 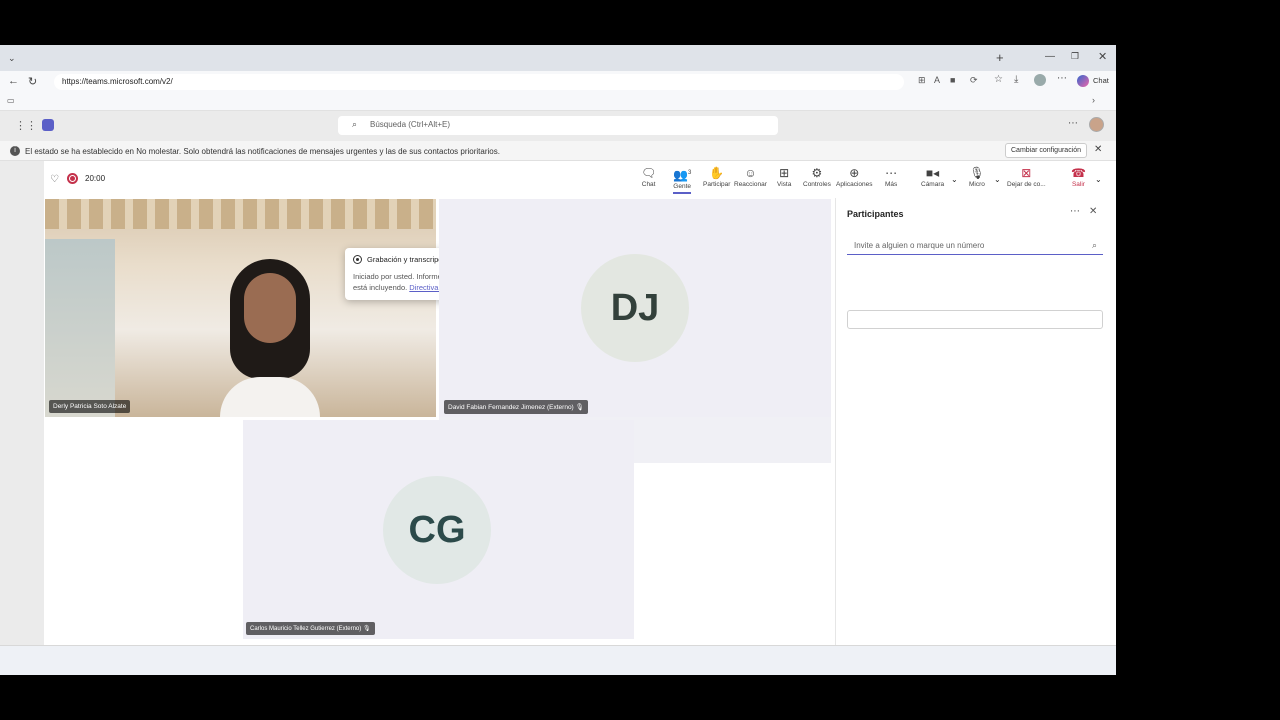 What do you see at coordinates (366, 629) in the screenshot?
I see `mic-muted-icon-cg: 🎙` at bounding box center [366, 629].